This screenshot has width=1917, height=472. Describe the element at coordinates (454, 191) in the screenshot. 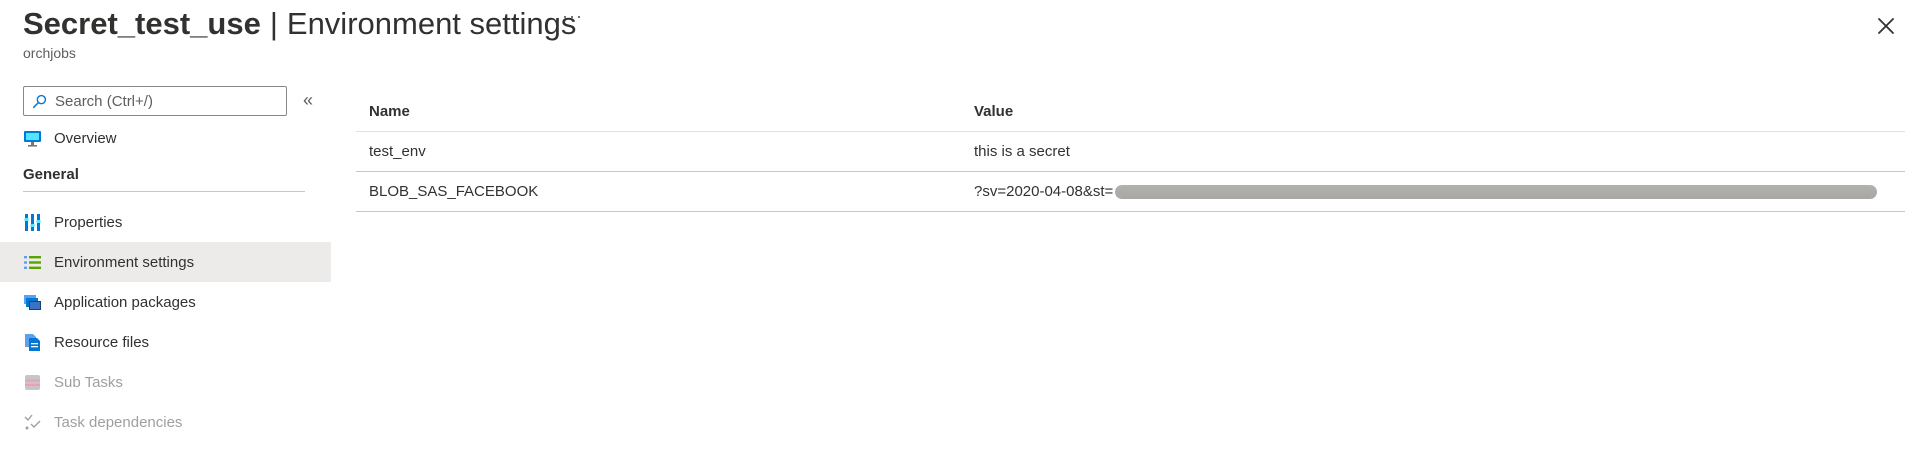

I see `setting-name: BLOB_SAS_FACEBOOK` at that location.